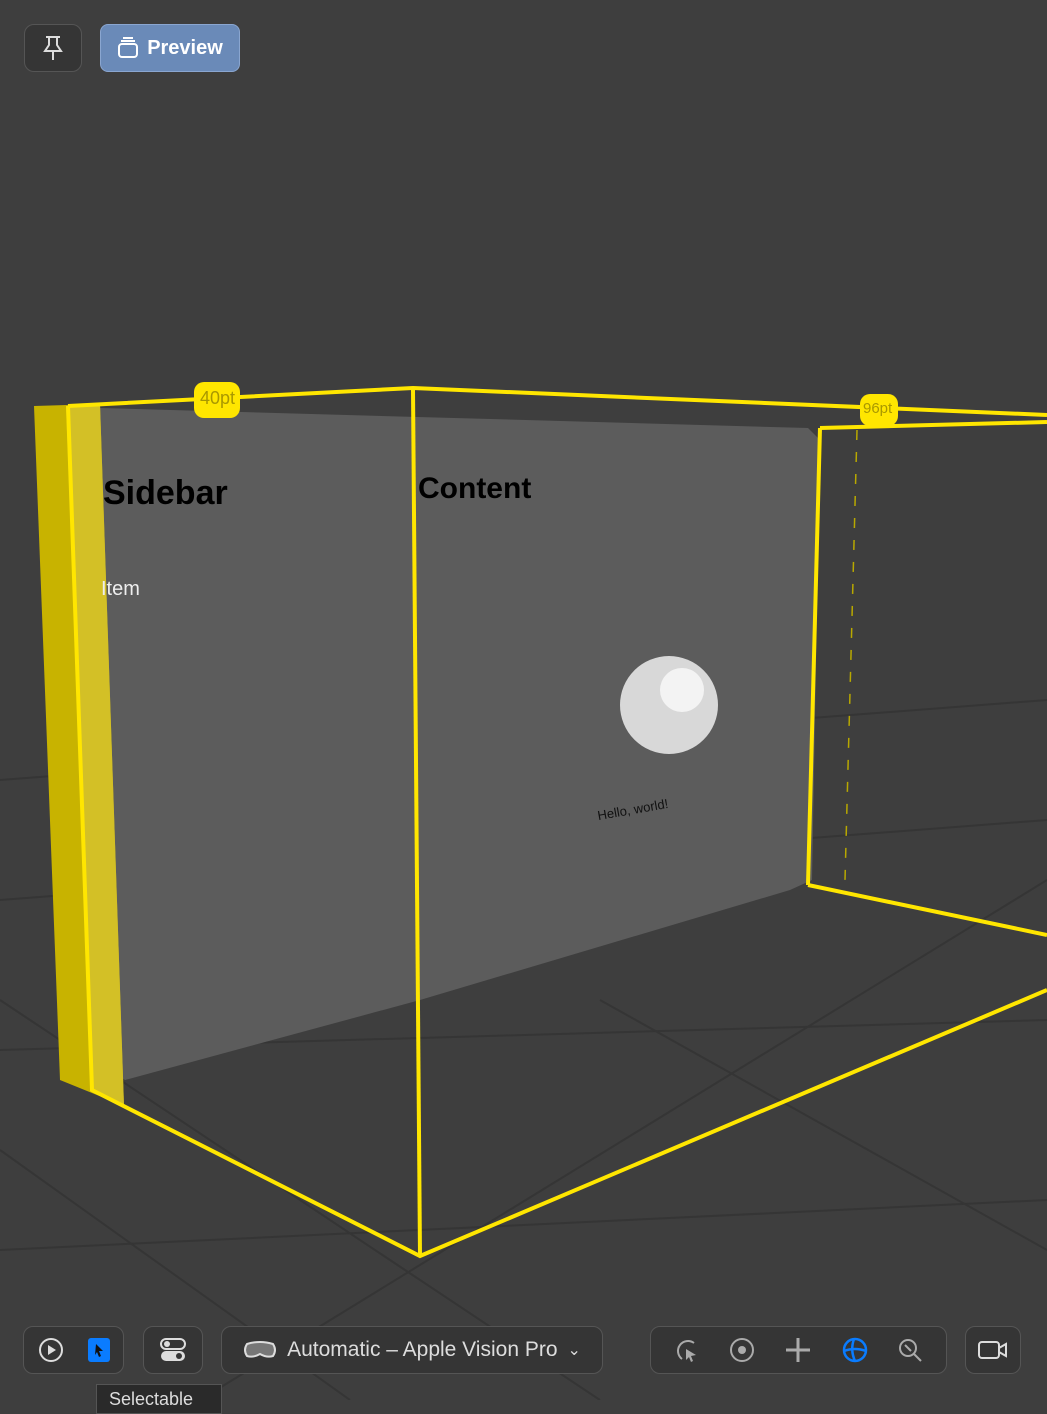 The width and height of the screenshot is (1047, 1414). I want to click on device-selector: Automatic – Apple Vision Pro ⌄, so click(412, 1350).